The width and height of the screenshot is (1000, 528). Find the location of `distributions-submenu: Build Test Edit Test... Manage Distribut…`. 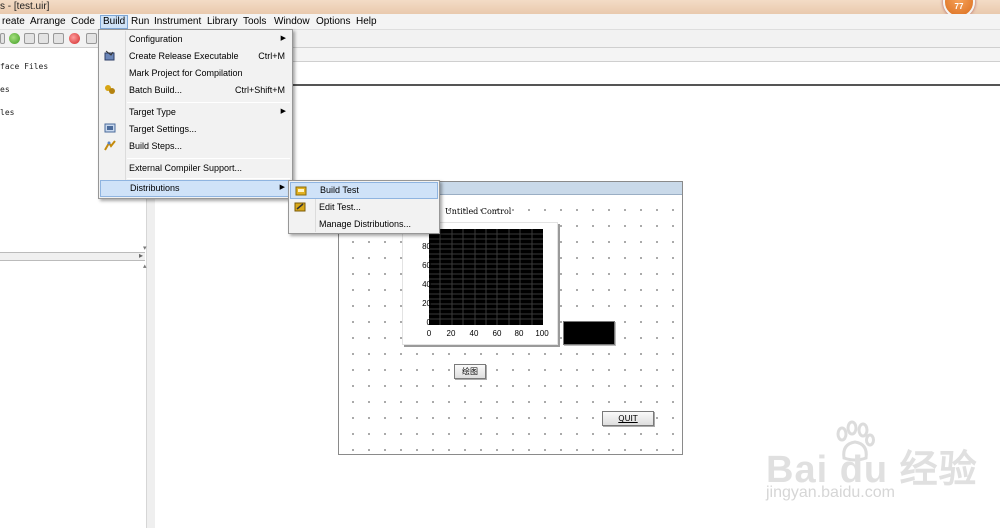

distributions-submenu: Build Test Edit Test... Manage Distribut… is located at coordinates (364, 207).